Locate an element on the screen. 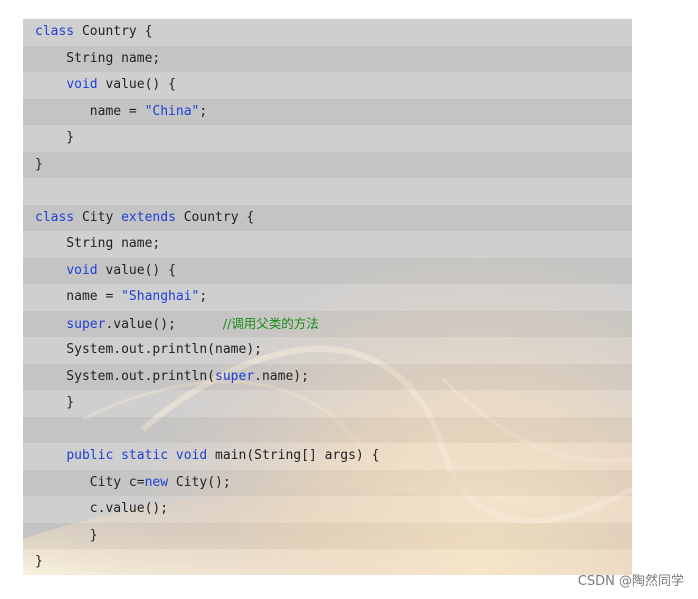 This screenshot has width=698, height=599. code-token: //调用父类的方法 is located at coordinates (270, 323).